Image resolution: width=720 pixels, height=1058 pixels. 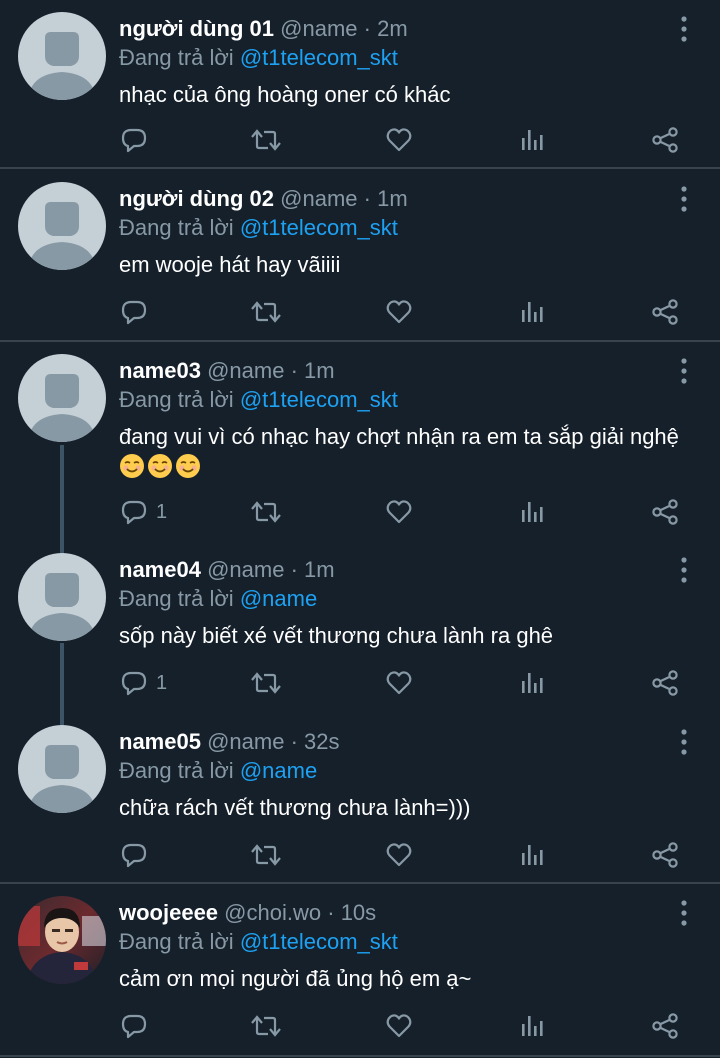 I want to click on reply-count: 1, so click(x=162, y=511).